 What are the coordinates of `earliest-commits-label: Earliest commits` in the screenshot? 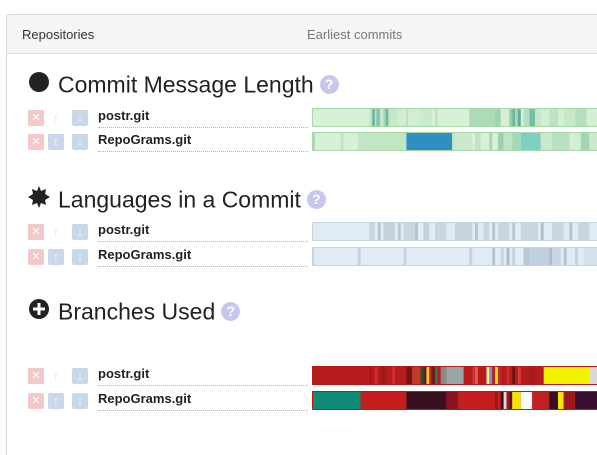 It's located at (354, 34).